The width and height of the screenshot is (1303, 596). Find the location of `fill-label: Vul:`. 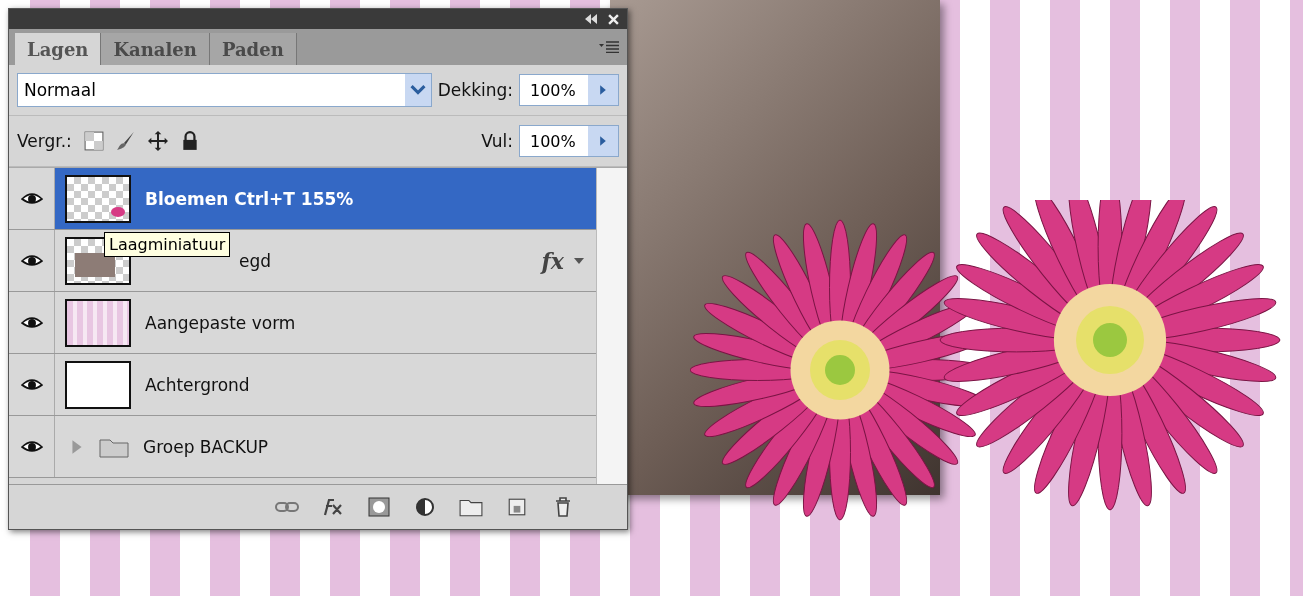

fill-label: Vul: is located at coordinates (497, 141).